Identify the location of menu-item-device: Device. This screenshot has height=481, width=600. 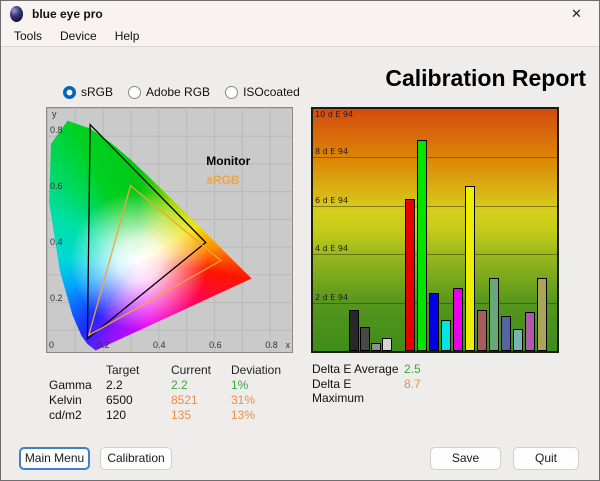
(78, 36).